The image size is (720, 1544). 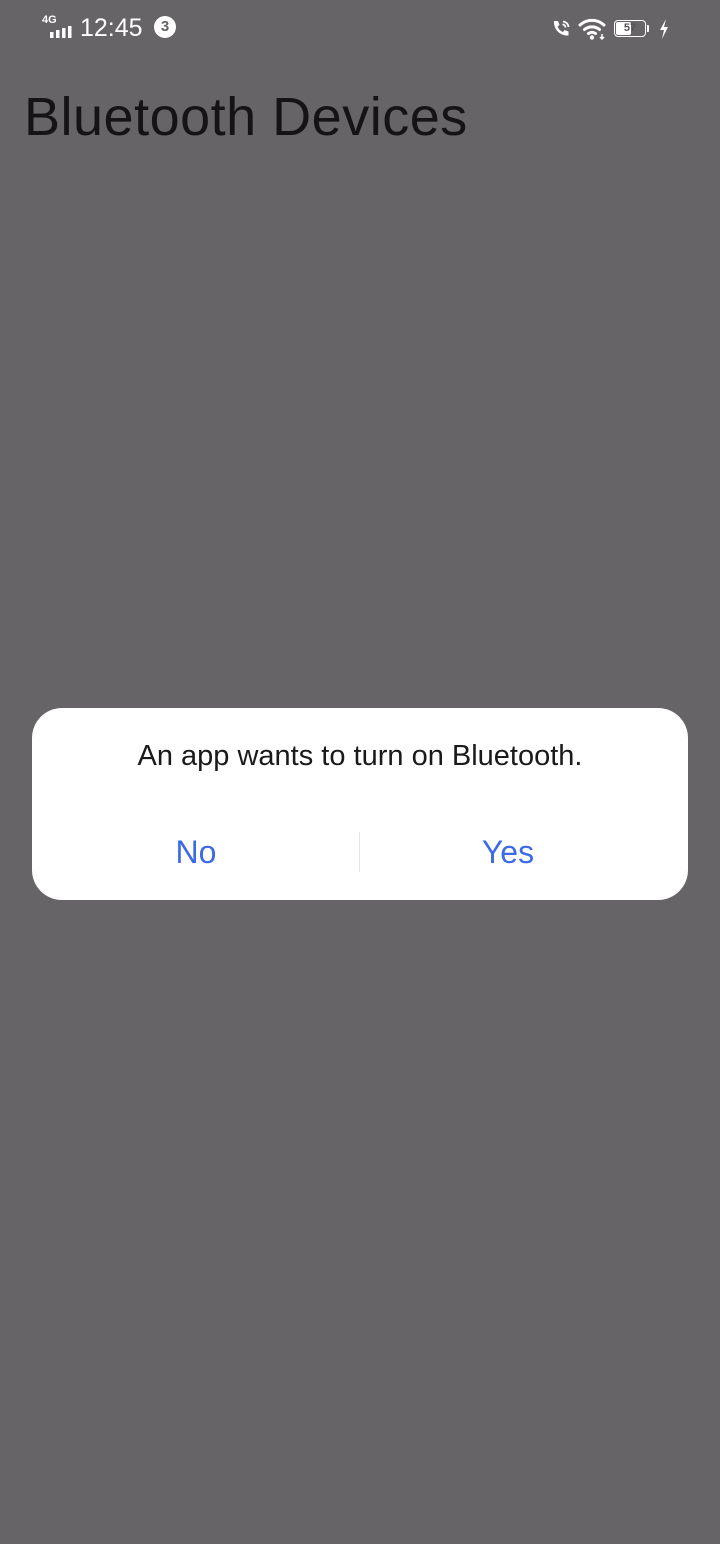 What do you see at coordinates (360, 28) in the screenshot?
I see `status-bar: 4G 12:45 3 57` at bounding box center [360, 28].